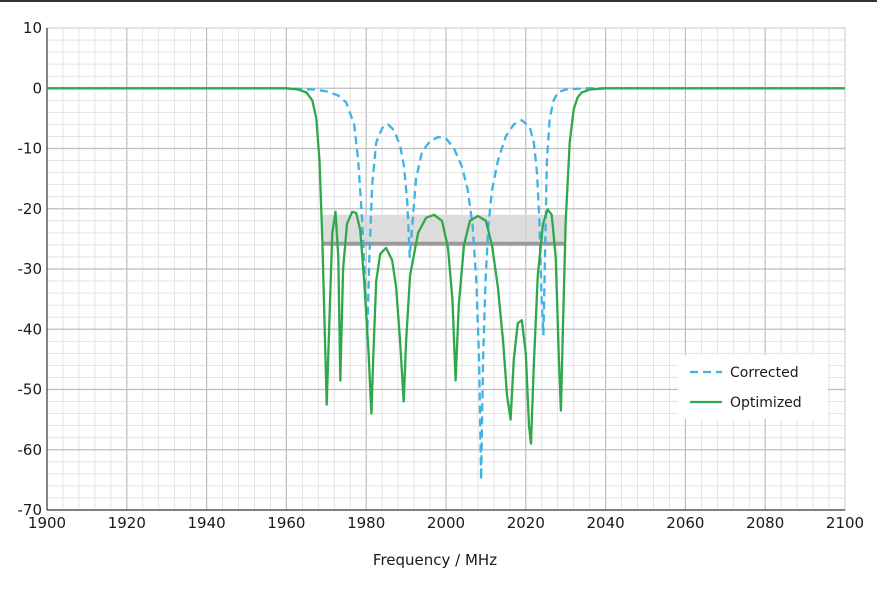 The width and height of the screenshot is (877, 590). I want to click on y-tick-label: -70, so click(30, 510).